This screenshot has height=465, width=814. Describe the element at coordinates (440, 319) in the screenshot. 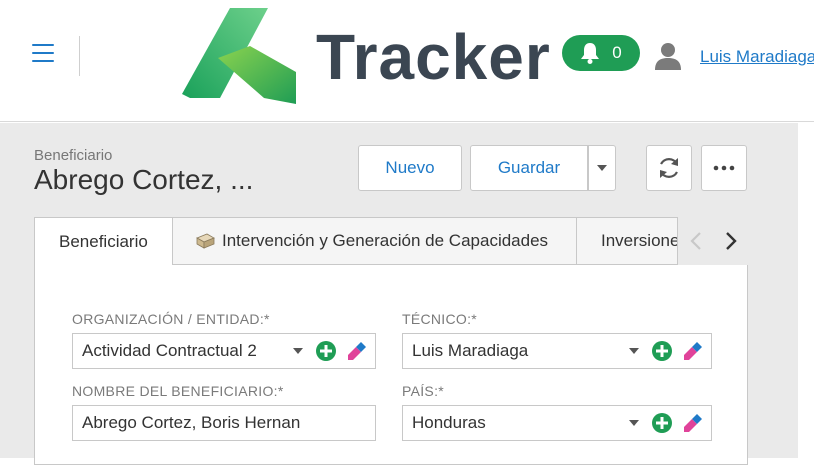

I see `tecnico-label: TÉCNICO:*` at that location.